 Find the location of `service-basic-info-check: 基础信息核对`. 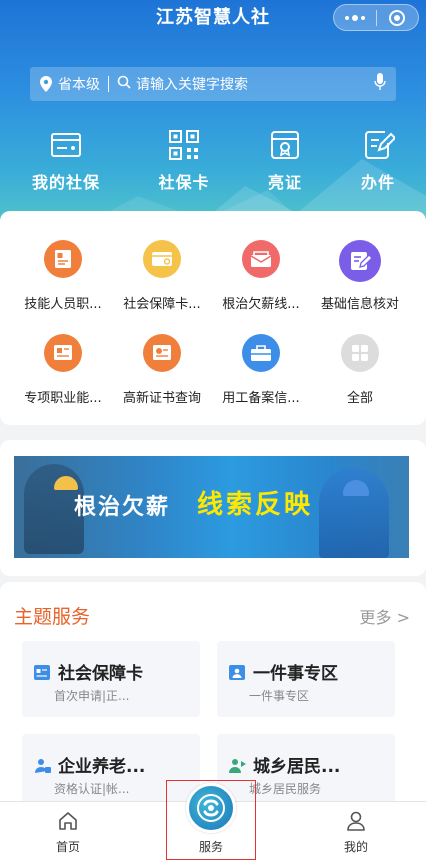

service-basic-info-check: 基础信息核对 is located at coordinates (360, 276).